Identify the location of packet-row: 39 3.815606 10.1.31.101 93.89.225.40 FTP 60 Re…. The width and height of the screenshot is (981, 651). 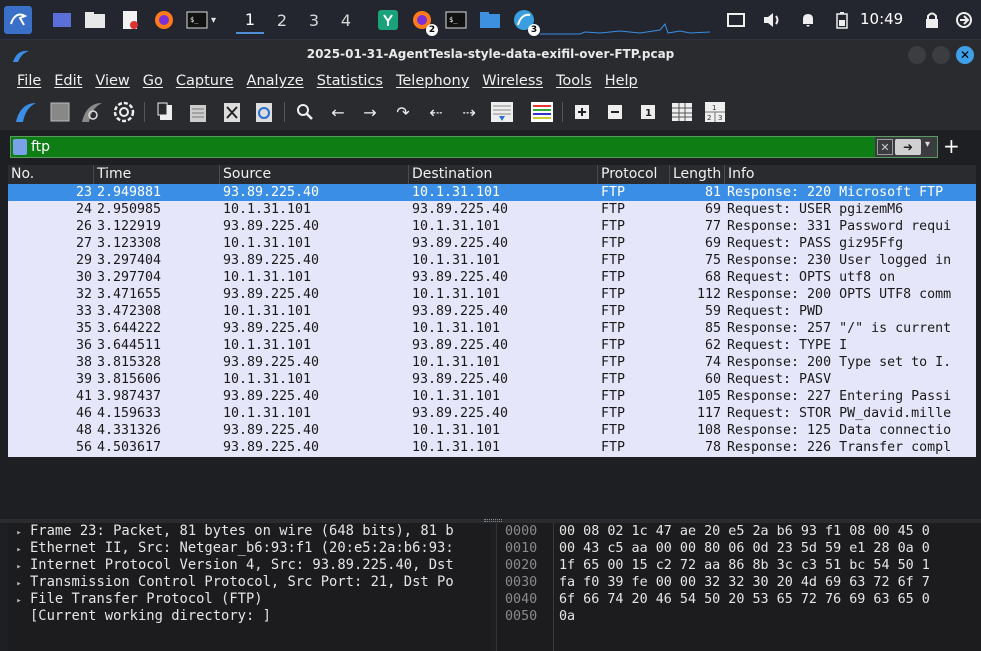
(492, 379).